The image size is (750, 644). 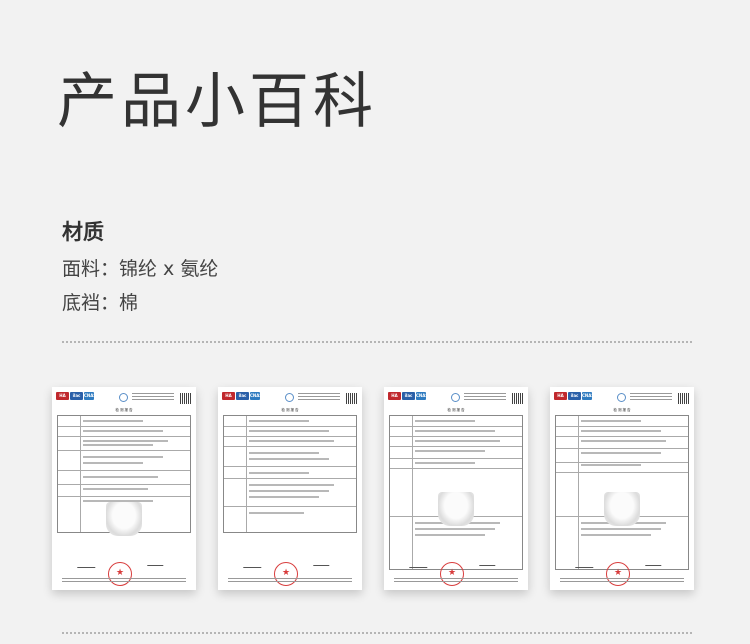 I want to click on dotted-divider-bottom, so click(x=377, y=633).